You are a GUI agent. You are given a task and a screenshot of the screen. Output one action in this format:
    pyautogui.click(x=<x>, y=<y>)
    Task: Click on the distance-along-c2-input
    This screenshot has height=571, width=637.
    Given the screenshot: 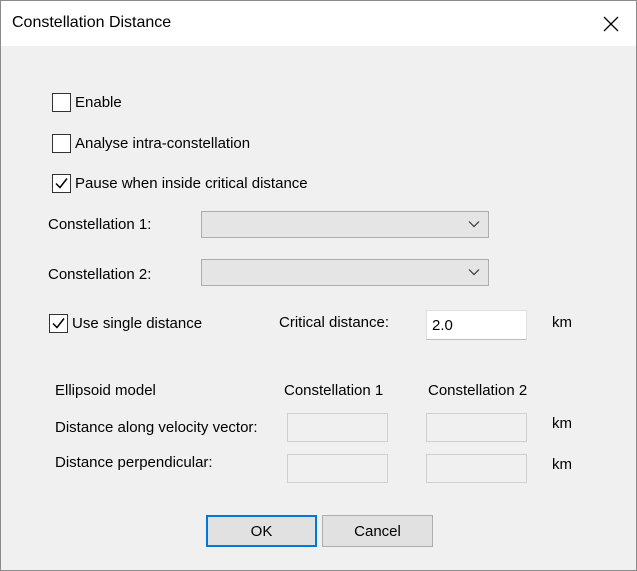 What is the action you would take?
    pyautogui.click(x=476, y=427)
    